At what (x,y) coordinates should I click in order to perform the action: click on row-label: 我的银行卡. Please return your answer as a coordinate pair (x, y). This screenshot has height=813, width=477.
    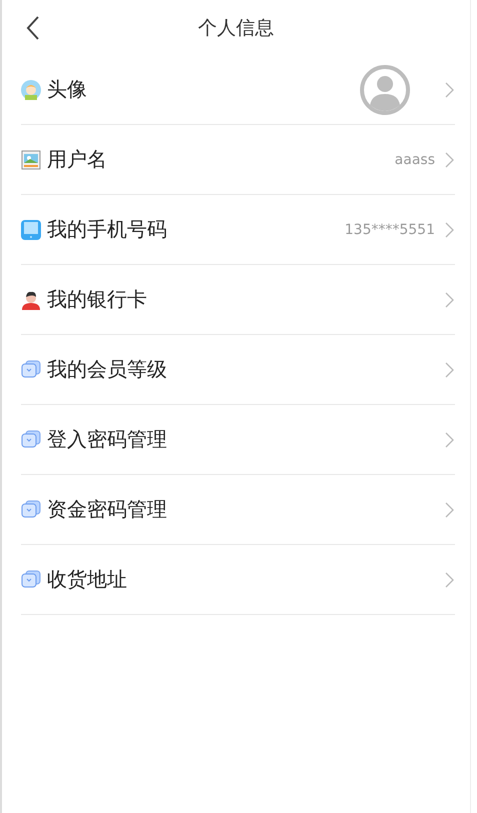
    Looking at the image, I should click on (97, 299).